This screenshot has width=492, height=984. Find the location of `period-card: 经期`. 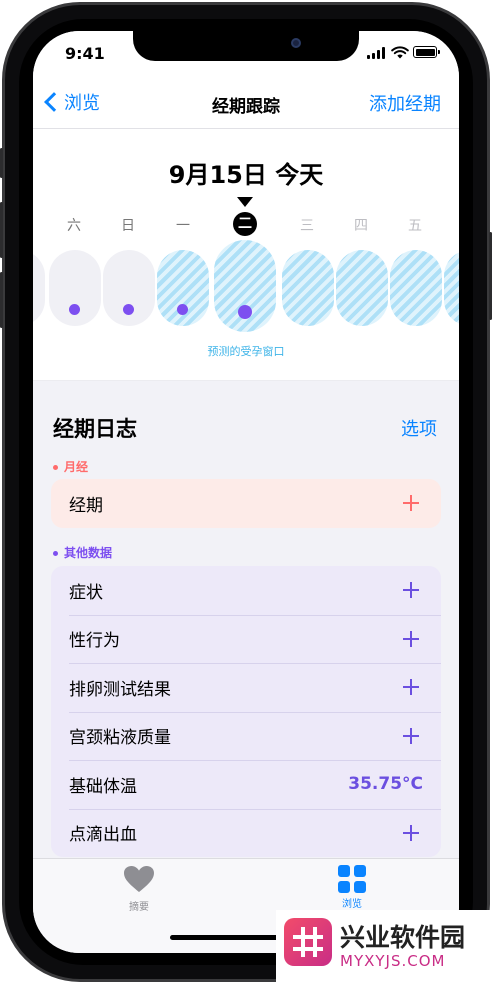

period-card: 经期 is located at coordinates (246, 503).